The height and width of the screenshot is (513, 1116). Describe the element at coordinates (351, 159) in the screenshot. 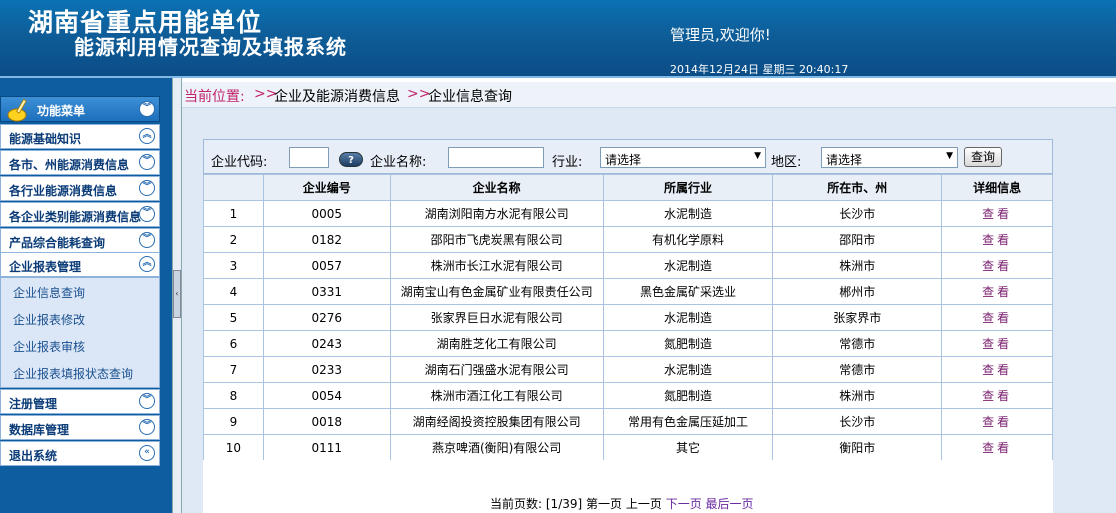

I see `help-icon: ?` at that location.